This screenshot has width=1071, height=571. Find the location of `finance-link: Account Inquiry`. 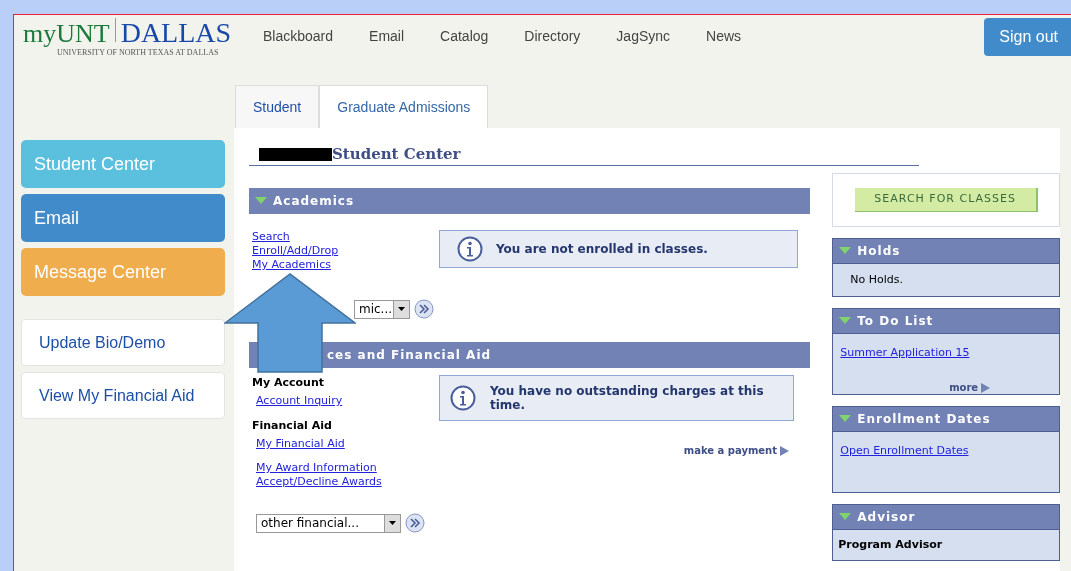

finance-link: Account Inquiry is located at coordinates (299, 401).